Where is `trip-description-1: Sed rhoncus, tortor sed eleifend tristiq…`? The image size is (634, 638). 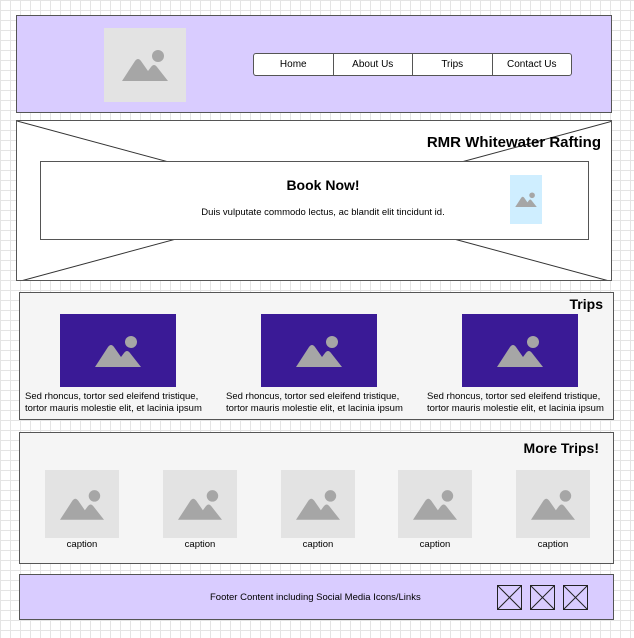 trip-description-1: Sed rhoncus, tortor sed eleifend tristiq… is located at coordinates (113, 403).